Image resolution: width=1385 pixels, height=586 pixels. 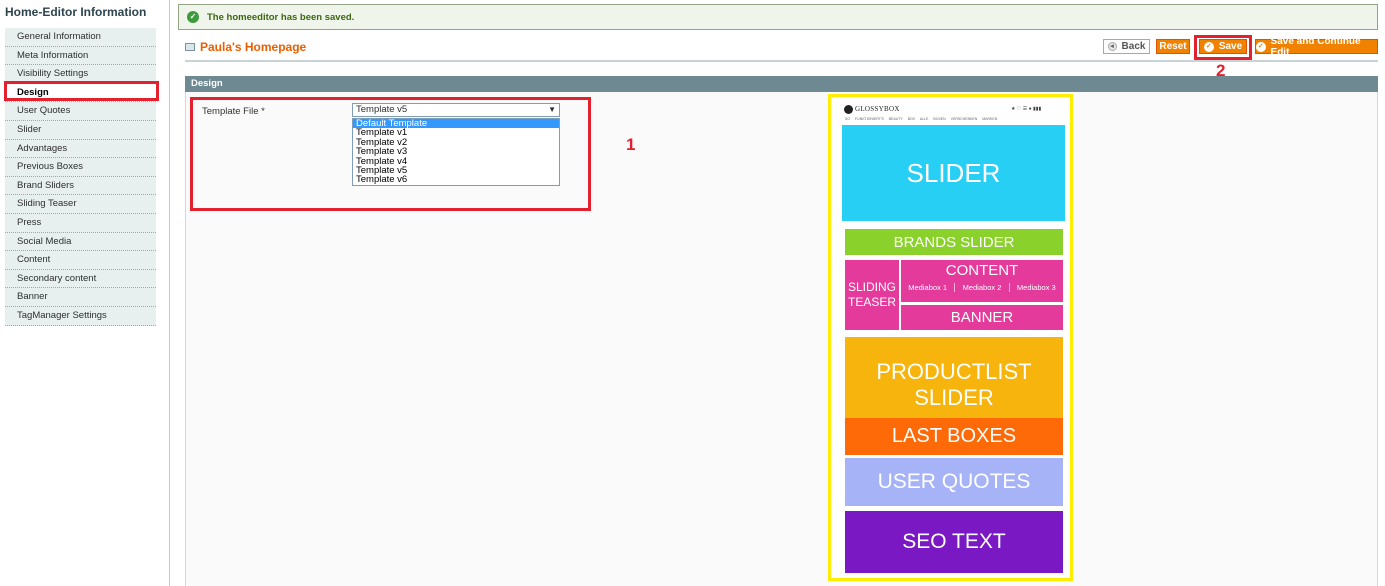 I want to click on check-icon: ✓, so click(x=1261, y=46).